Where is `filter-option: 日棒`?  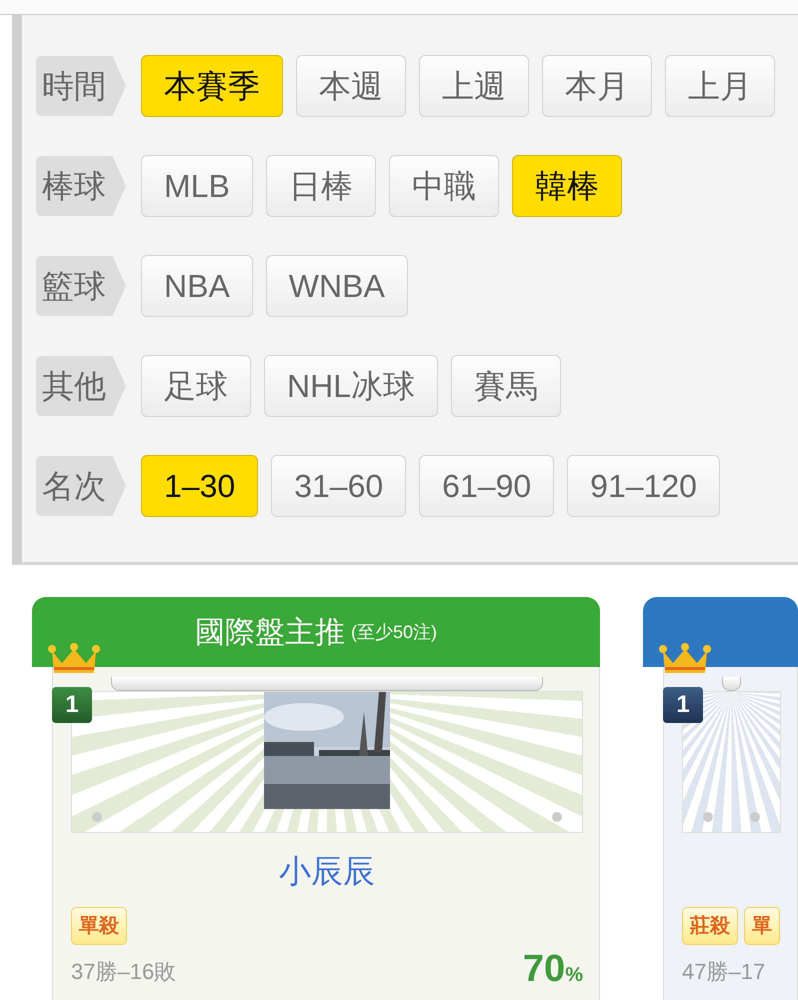
filter-option: 日棒 is located at coordinates (321, 186).